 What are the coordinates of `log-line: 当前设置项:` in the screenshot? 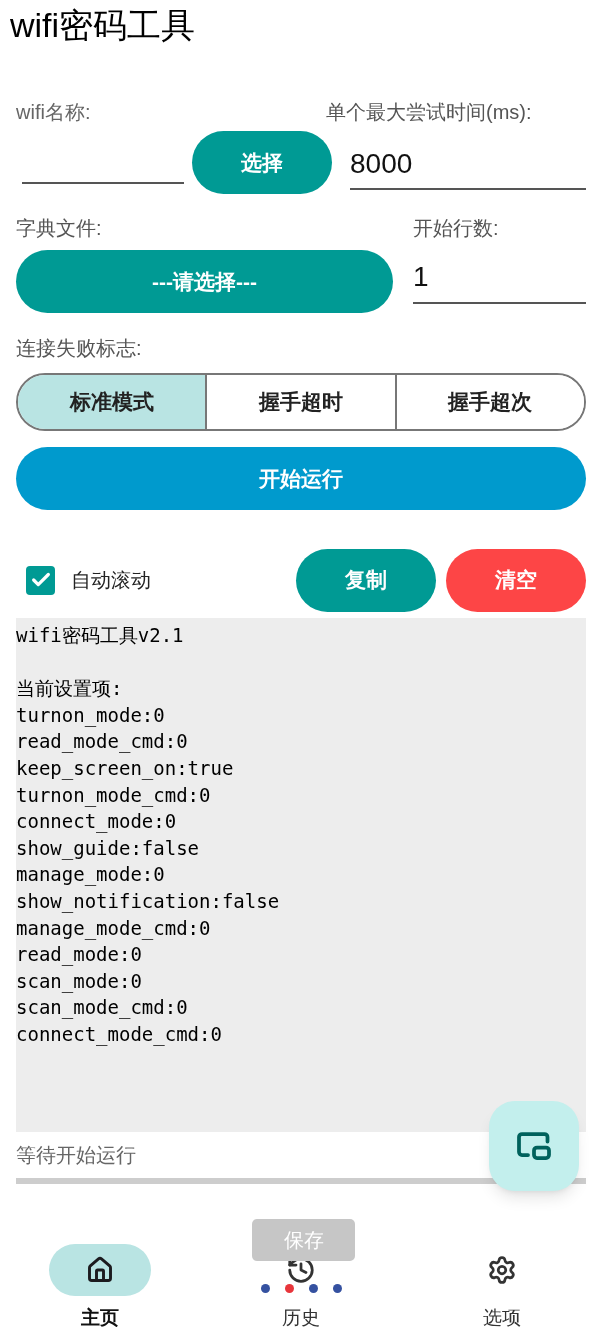 It's located at (70, 689).